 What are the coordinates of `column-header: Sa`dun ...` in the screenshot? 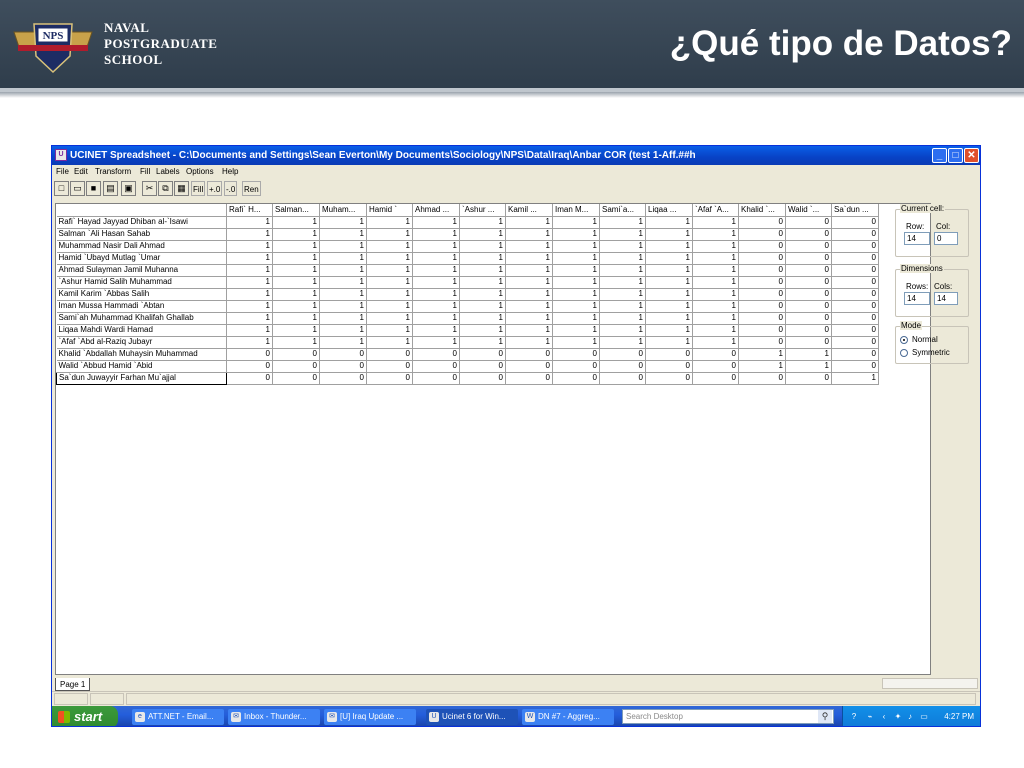 It's located at (855, 210).